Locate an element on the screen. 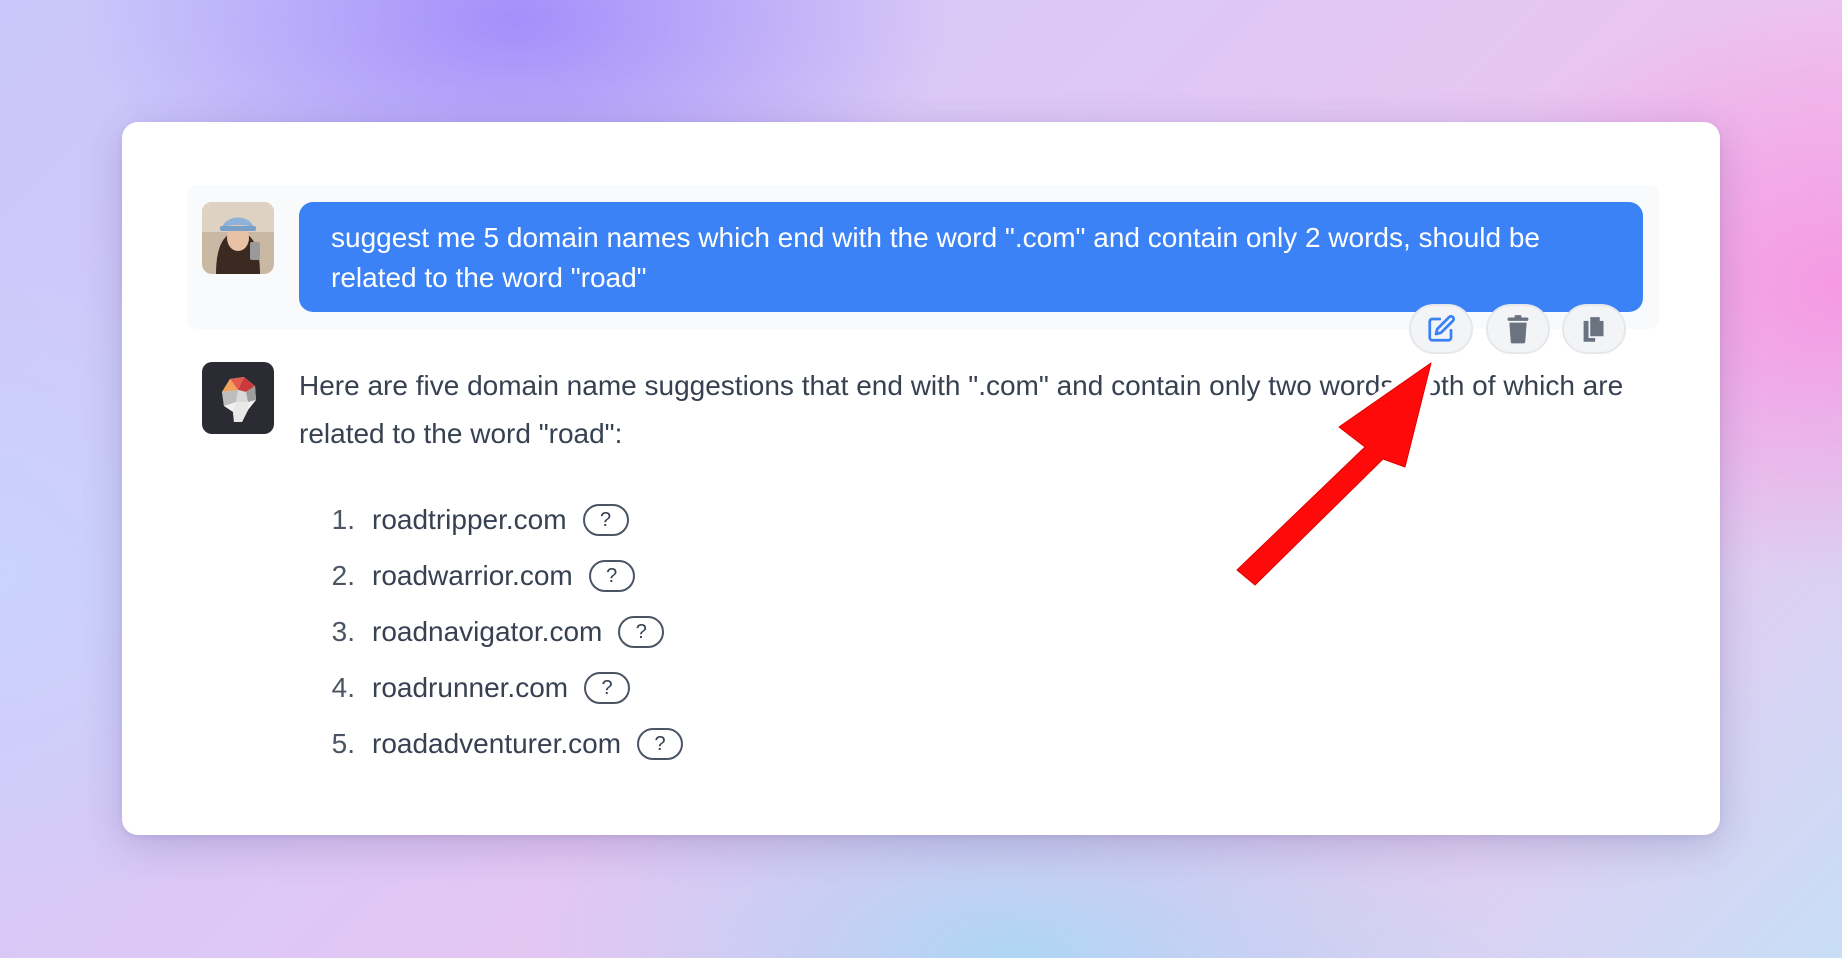  assistant-avatar is located at coordinates (238, 398).